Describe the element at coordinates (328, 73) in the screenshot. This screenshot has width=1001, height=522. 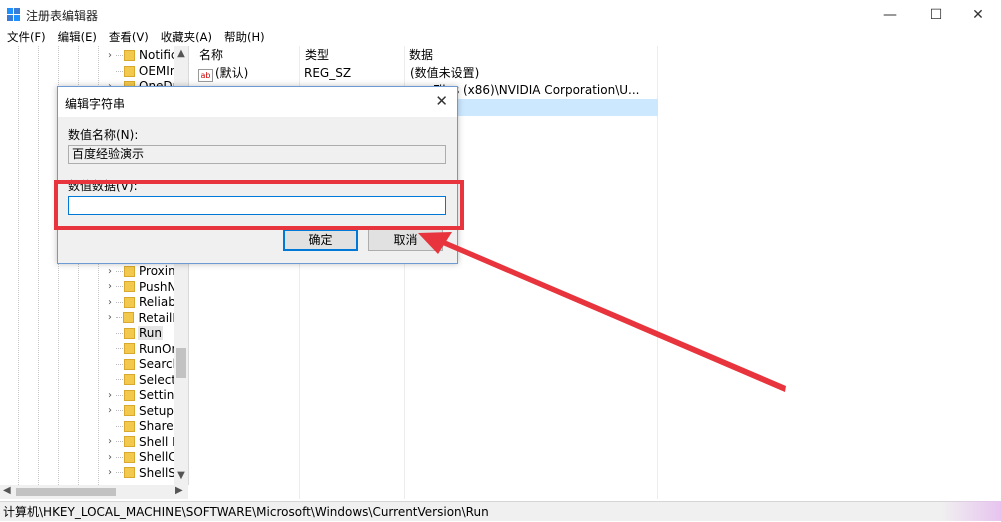
I see `row-type-cell: REG_SZ` at that location.